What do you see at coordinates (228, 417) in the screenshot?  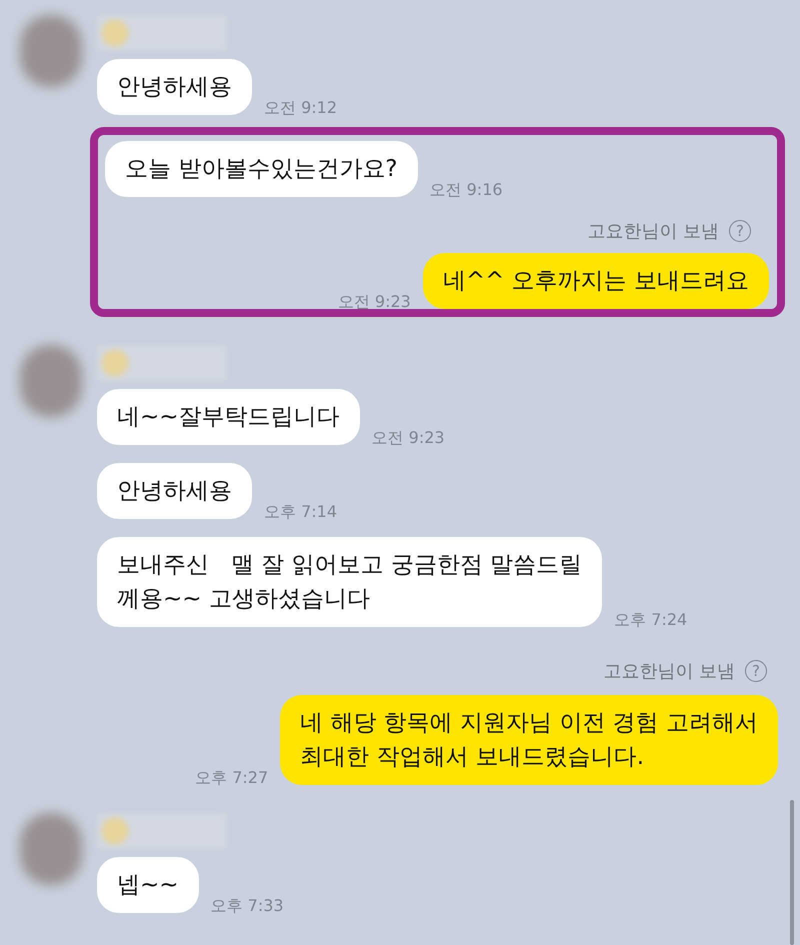 I see `message-bubble: 네~~잘부탁드립니다` at bounding box center [228, 417].